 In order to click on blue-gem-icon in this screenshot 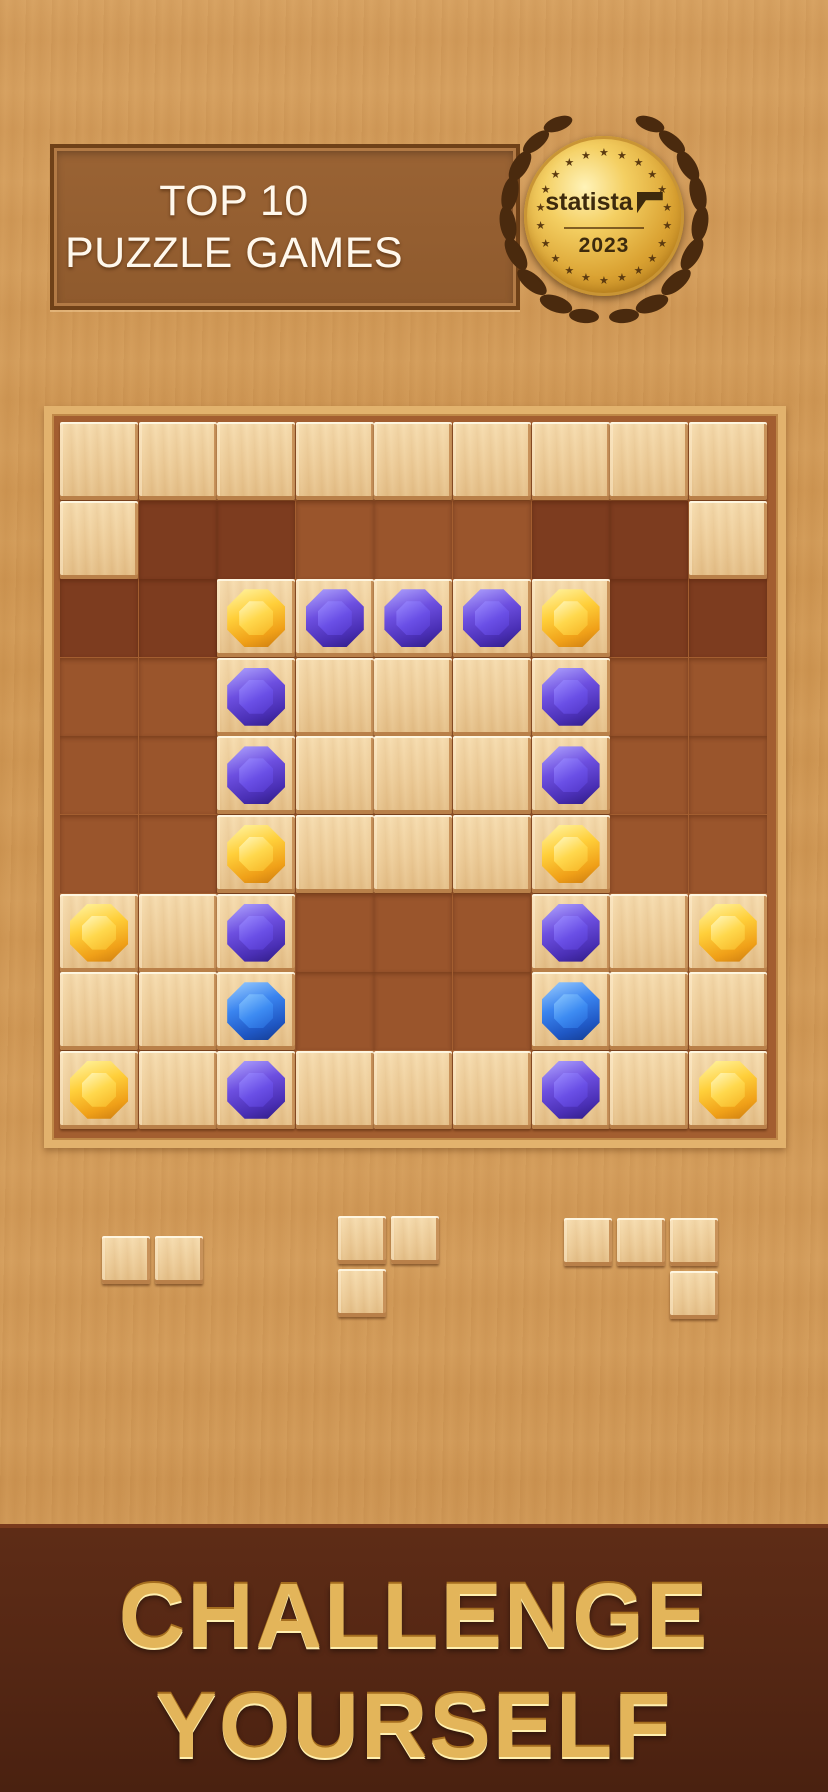, I will do `click(570, 1011)`.